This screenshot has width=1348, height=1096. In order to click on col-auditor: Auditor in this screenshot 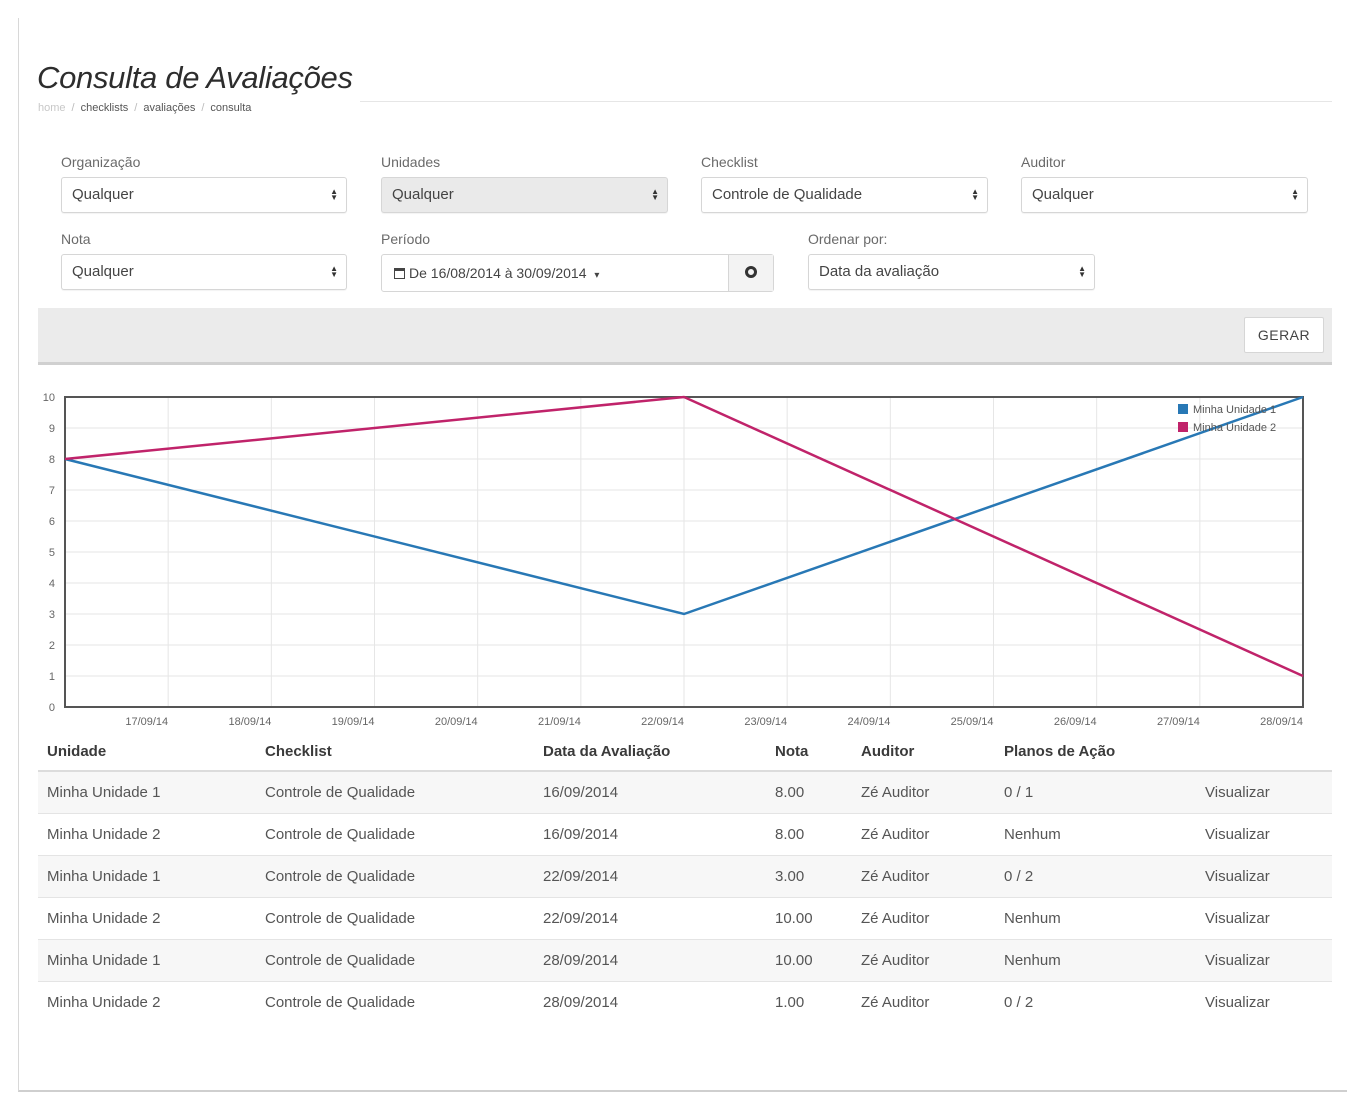, I will do `click(923, 752)`.